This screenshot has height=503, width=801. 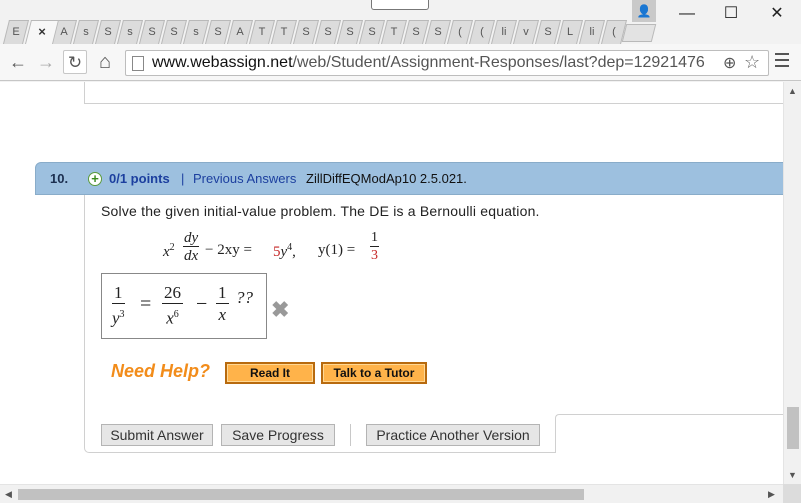 I want to click on eq-initial-condition: y(1) =, so click(x=337, y=250).